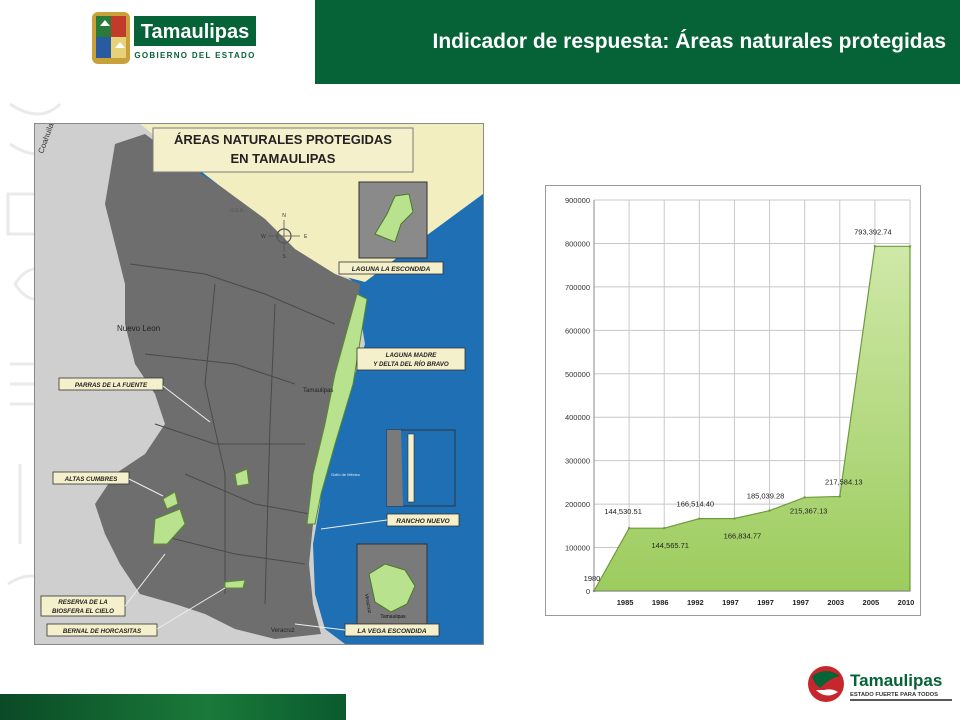 This screenshot has height=720, width=960. What do you see at coordinates (318, 391) in the screenshot?
I see `tamaulipas-label: Tamaulipas` at bounding box center [318, 391].